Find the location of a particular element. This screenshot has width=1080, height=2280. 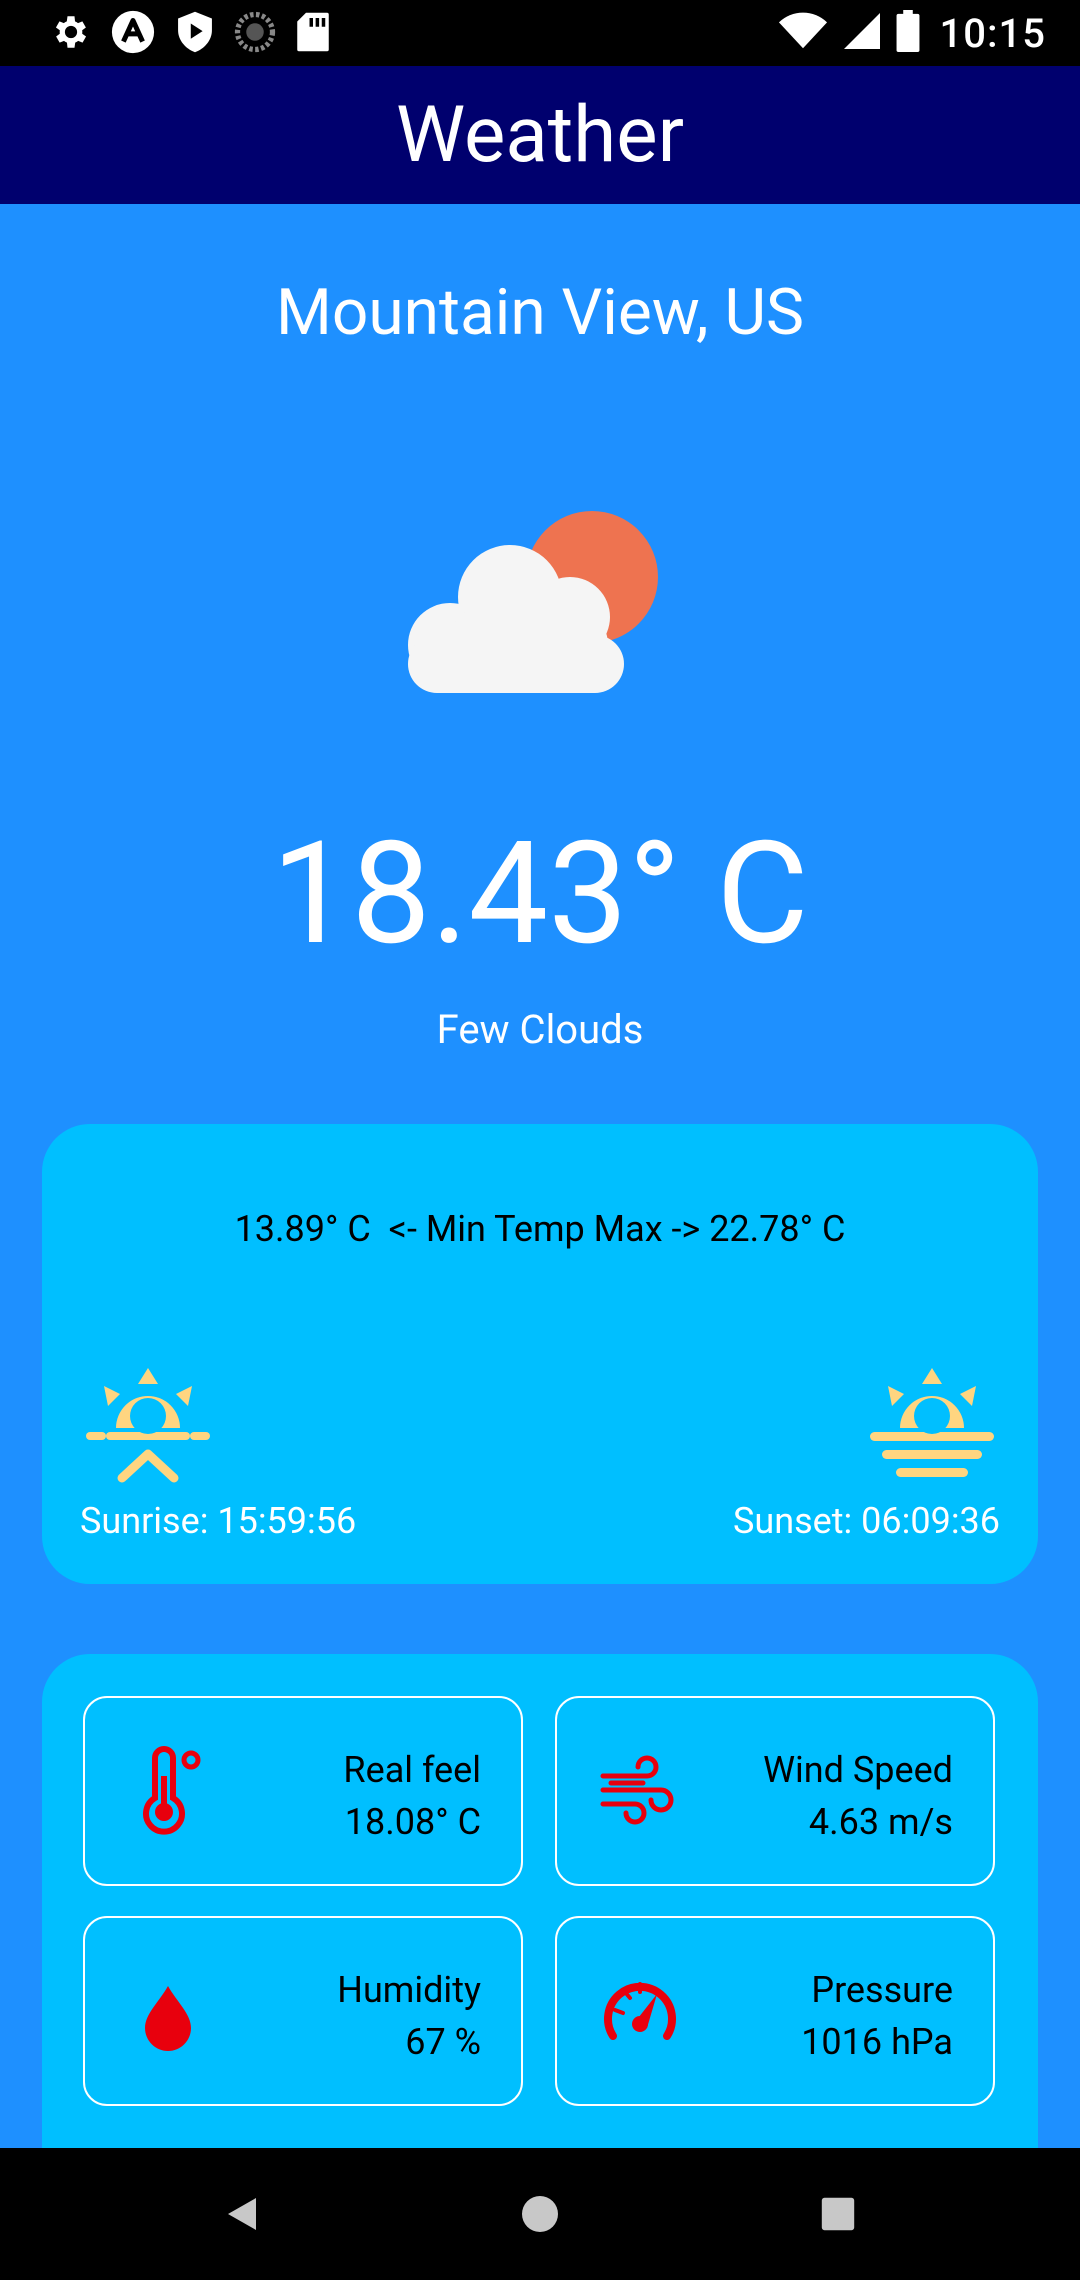

battery-icon is located at coordinates (908, 33).